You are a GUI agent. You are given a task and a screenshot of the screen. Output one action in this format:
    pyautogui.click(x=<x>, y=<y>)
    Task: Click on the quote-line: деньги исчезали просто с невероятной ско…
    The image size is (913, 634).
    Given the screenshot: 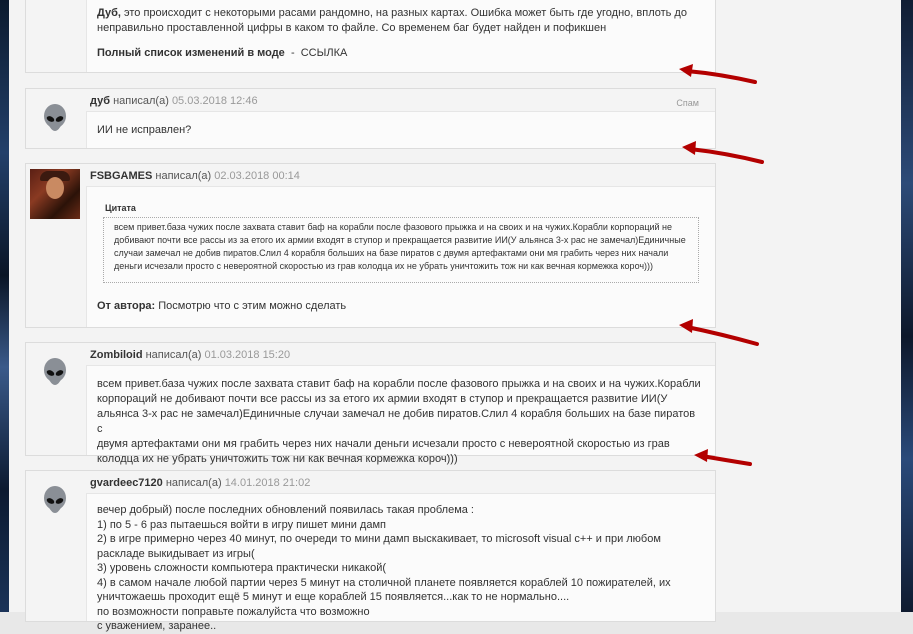 What is the action you would take?
    pyautogui.click(x=384, y=266)
    